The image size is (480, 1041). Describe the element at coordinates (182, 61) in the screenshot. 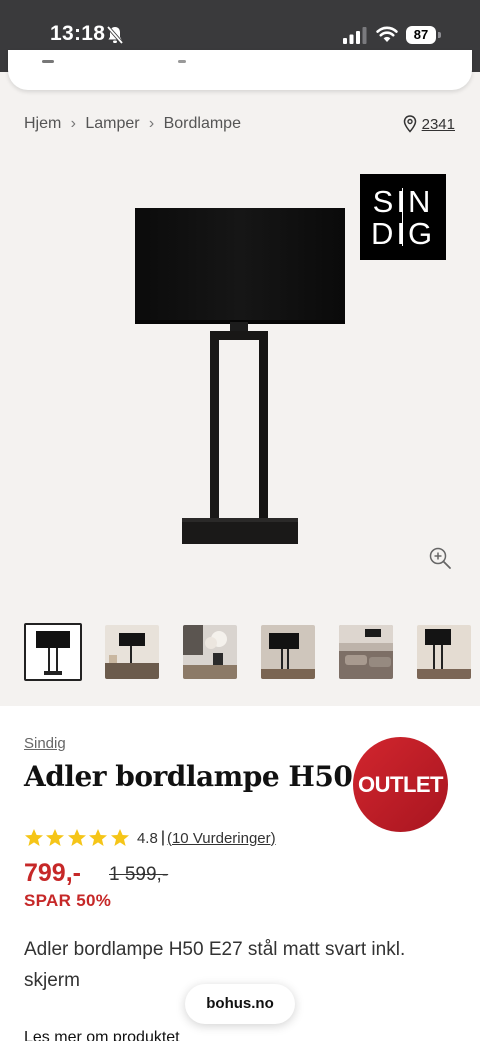

I see `search-placeholder-fragment` at that location.